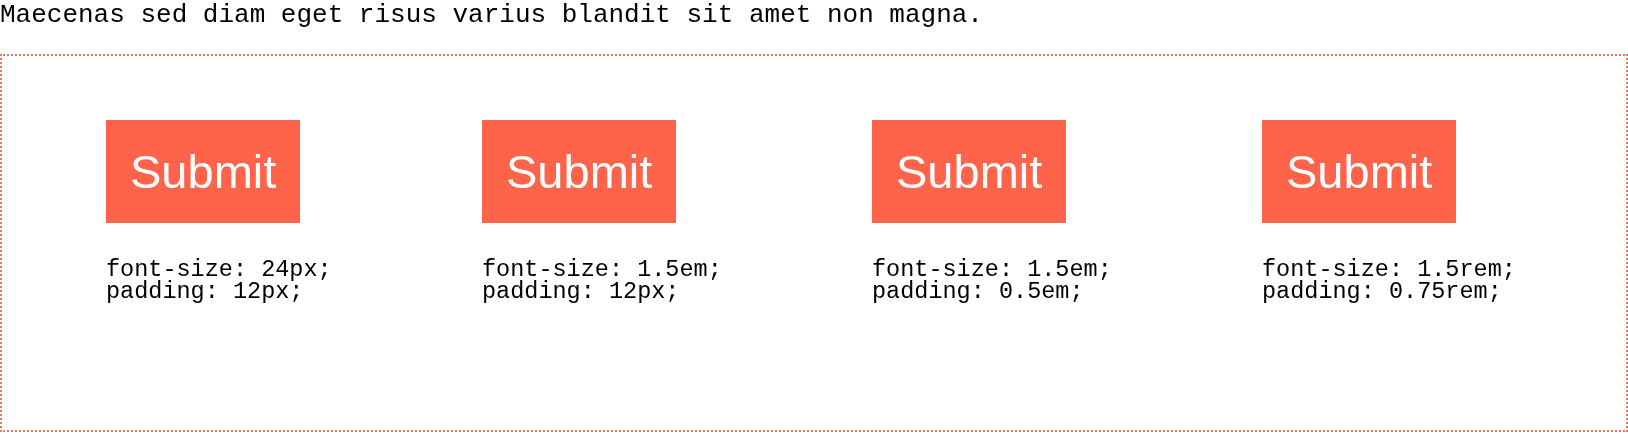 The image size is (1628, 434). Describe the element at coordinates (491, 15) in the screenshot. I see `intro-text: Maecenas sed diam eget risus varius blandit sit amet non magna.` at that location.